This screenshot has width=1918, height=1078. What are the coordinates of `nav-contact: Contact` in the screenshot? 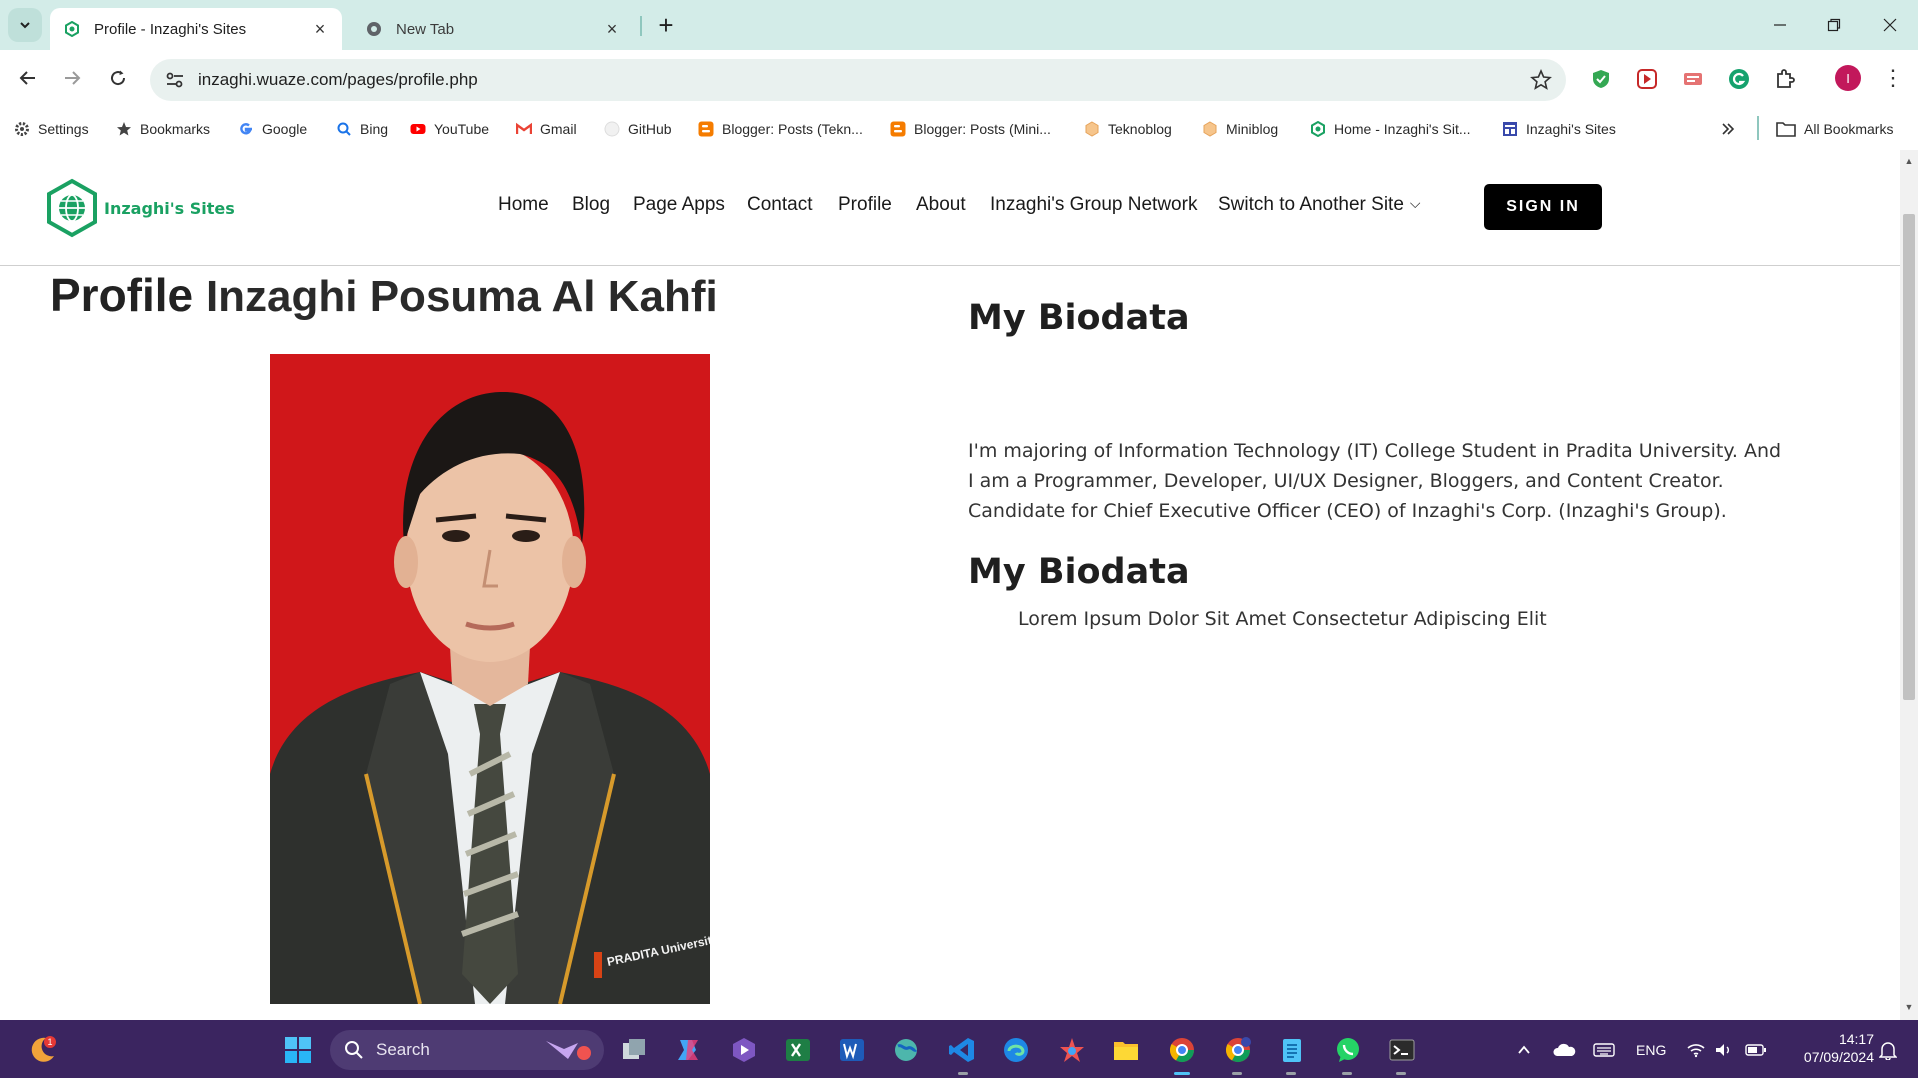 It's located at (779, 205).